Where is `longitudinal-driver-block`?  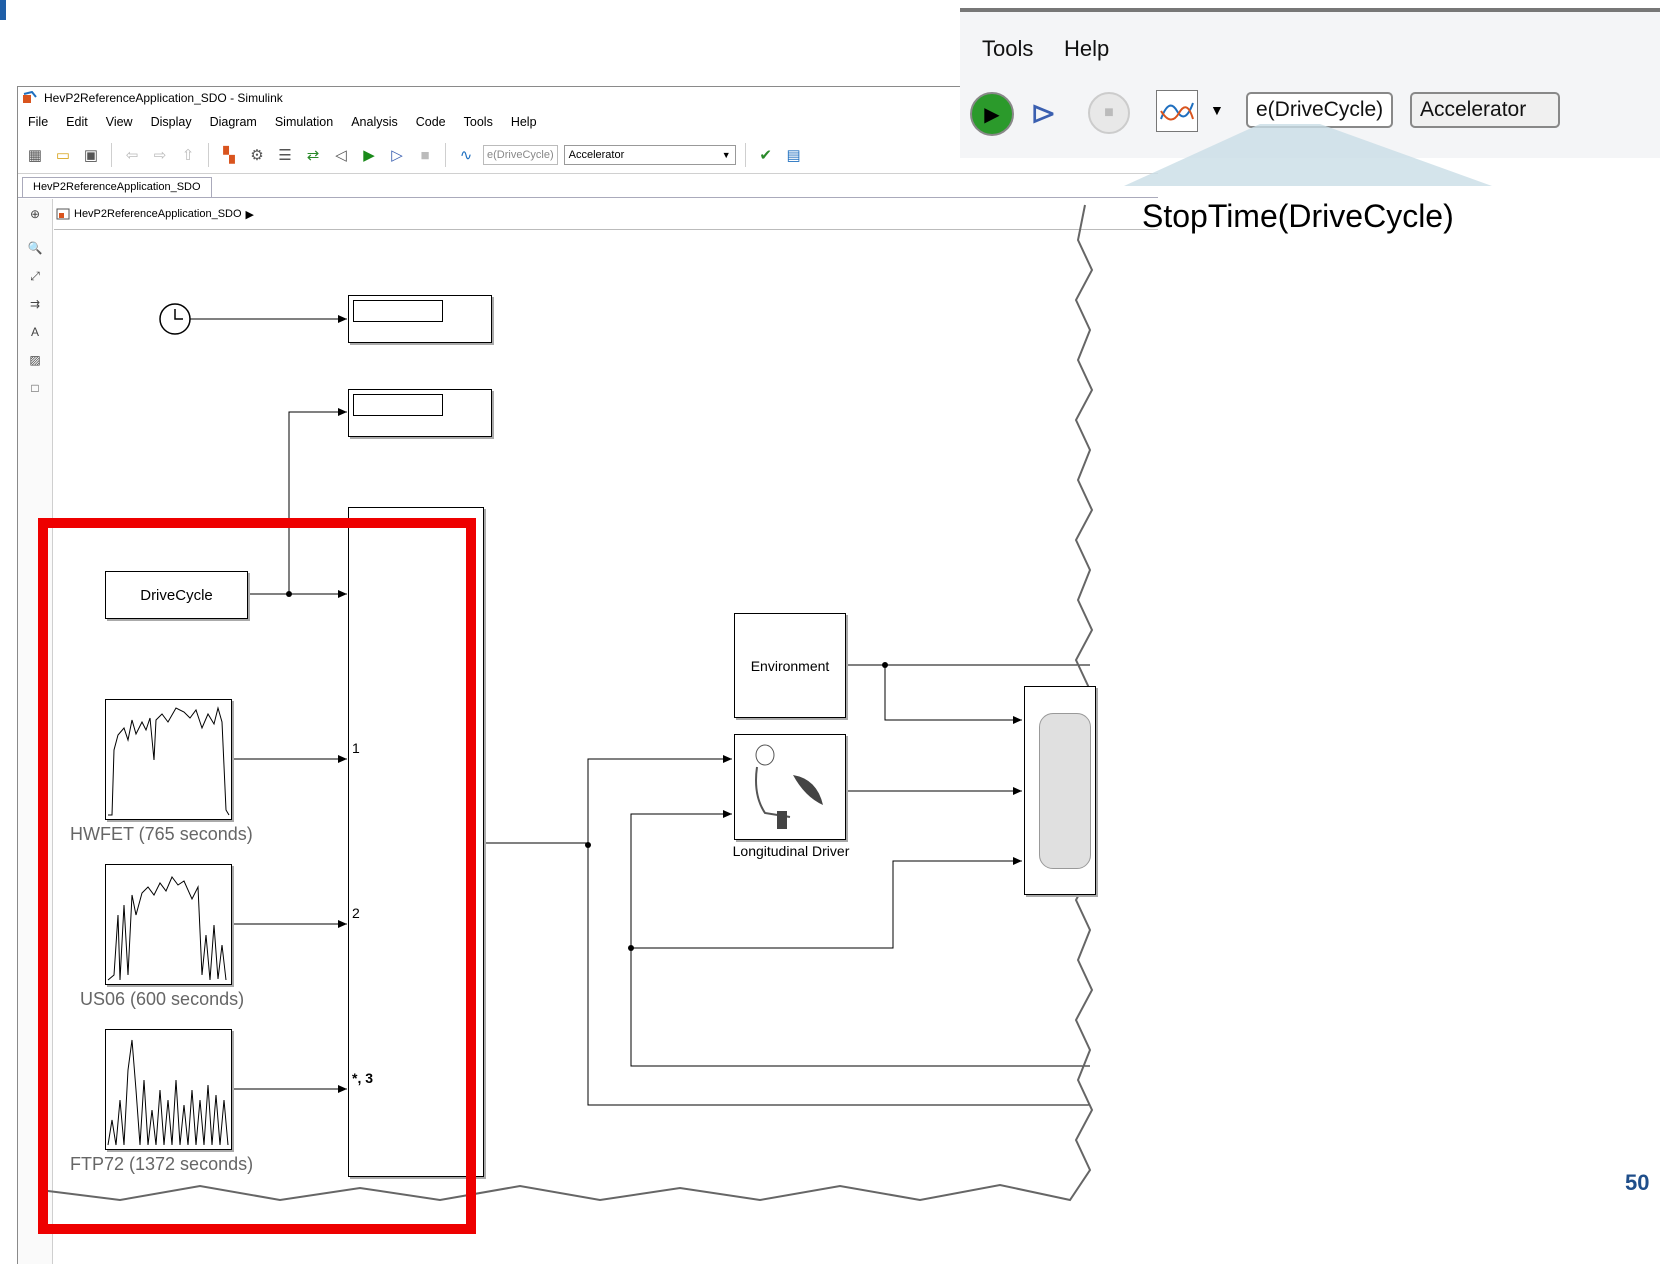
longitudinal-driver-block is located at coordinates (790, 787).